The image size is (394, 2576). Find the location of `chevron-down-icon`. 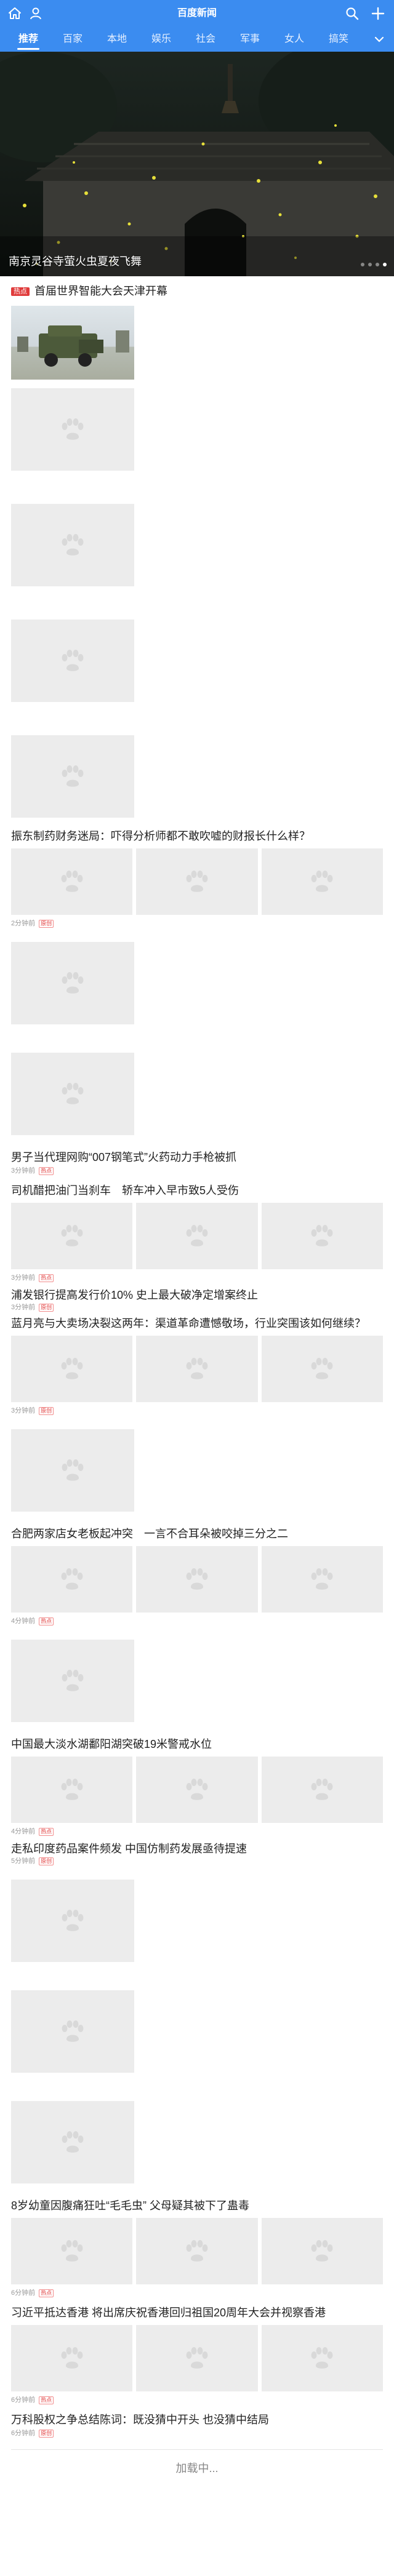

chevron-down-icon is located at coordinates (379, 39).